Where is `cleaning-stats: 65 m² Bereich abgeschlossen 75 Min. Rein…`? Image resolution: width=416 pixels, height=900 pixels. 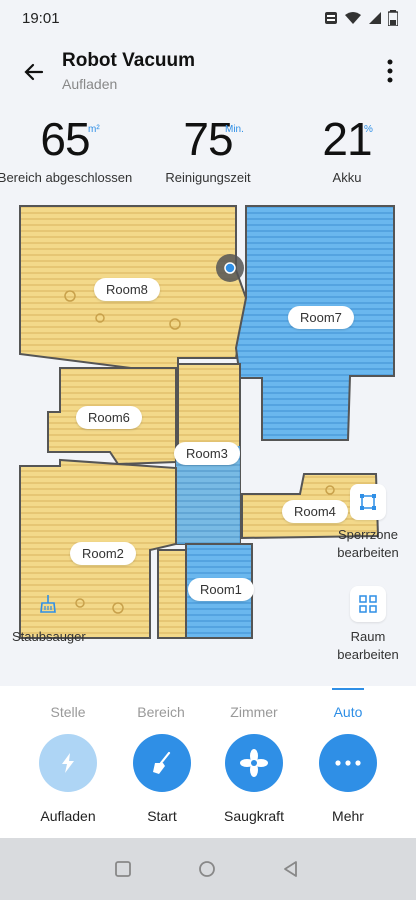 cleaning-stats: 65 m² Bereich abgeschlossen 75 Min. Rein… is located at coordinates (208, 153).